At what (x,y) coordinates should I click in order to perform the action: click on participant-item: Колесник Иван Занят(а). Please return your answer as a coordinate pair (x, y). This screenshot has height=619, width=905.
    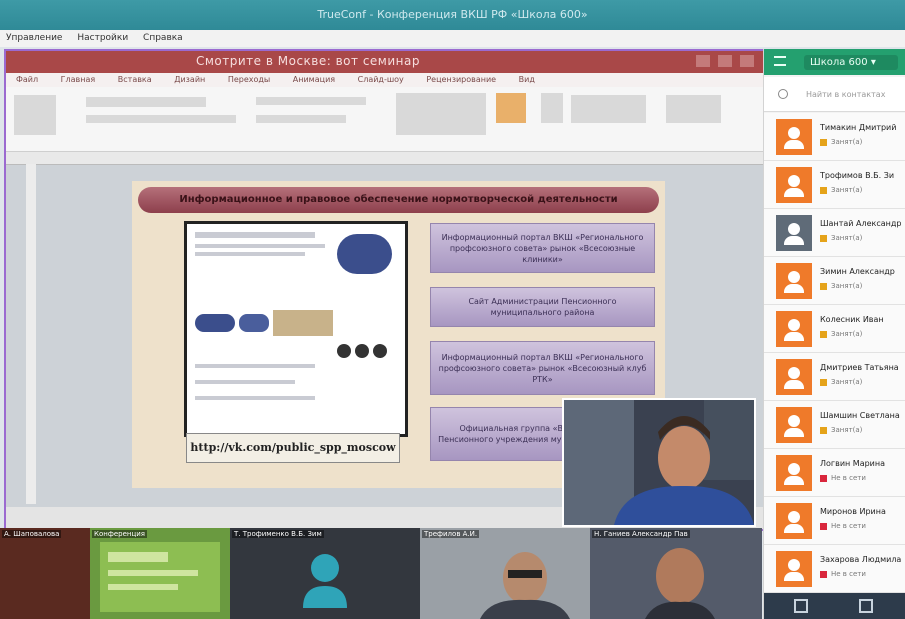
    Looking at the image, I should click on (834, 329).